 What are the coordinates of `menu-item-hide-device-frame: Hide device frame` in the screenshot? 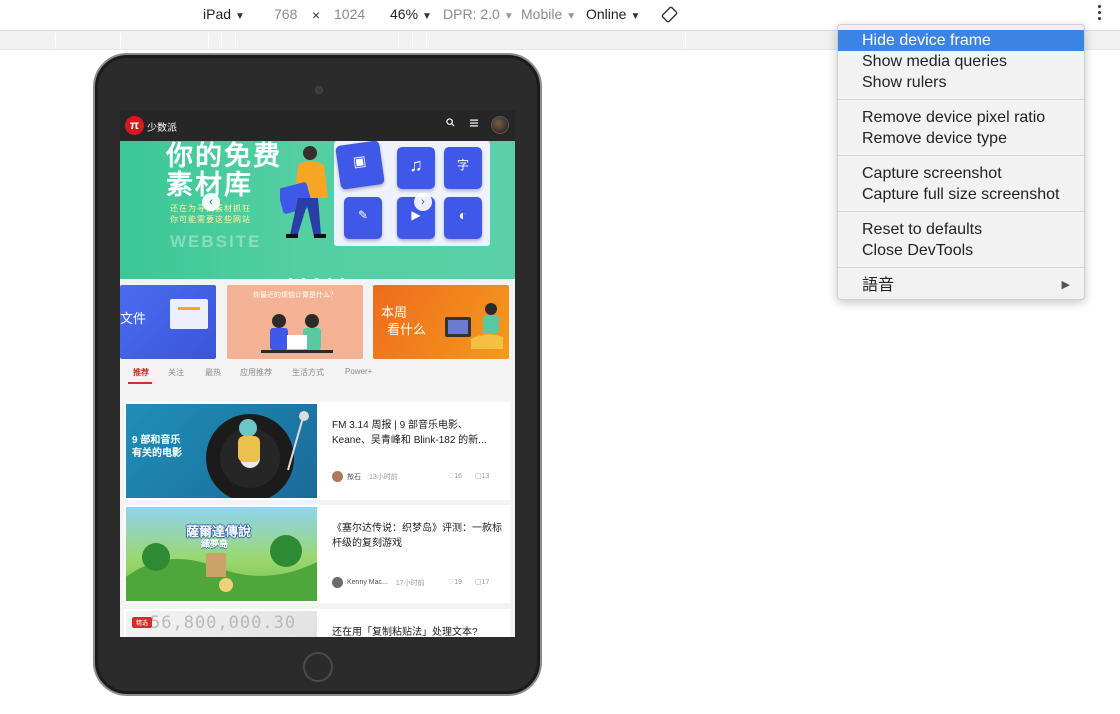 It's located at (961, 40).